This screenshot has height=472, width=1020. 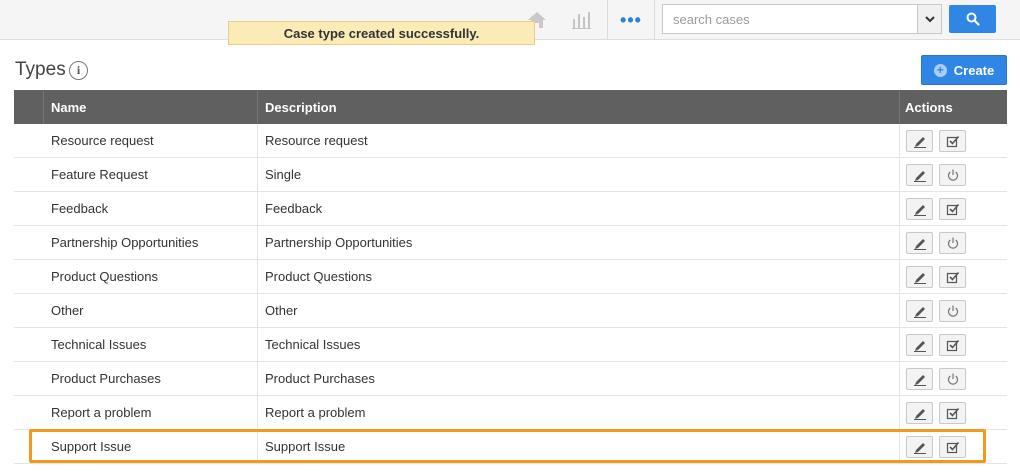 What do you see at coordinates (67, 310) in the screenshot?
I see `type-name: Other` at bounding box center [67, 310].